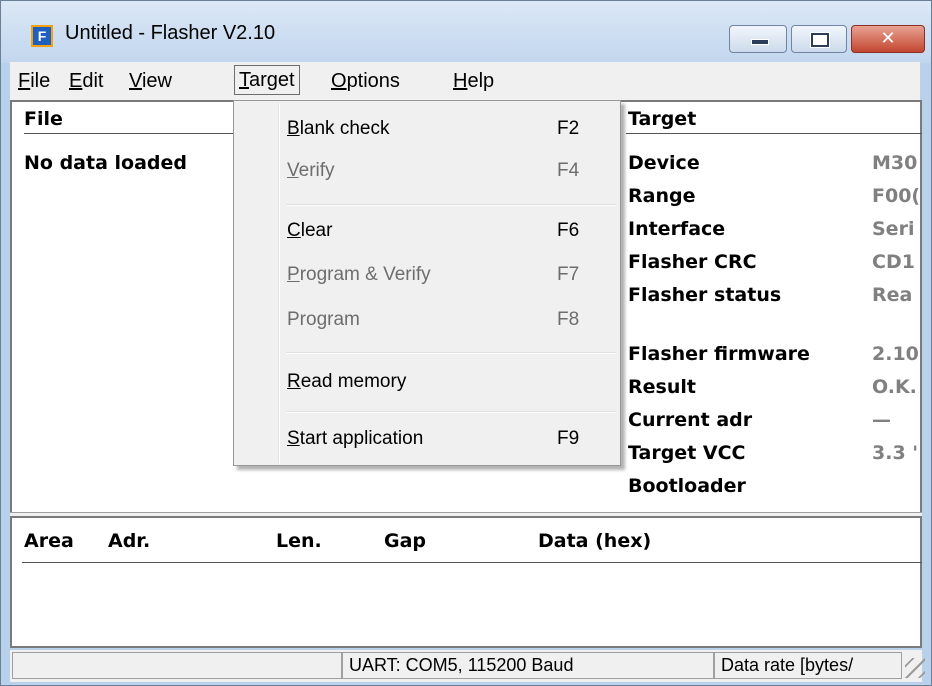  I want to click on menu-item-clear: Clear F6, so click(427, 231).